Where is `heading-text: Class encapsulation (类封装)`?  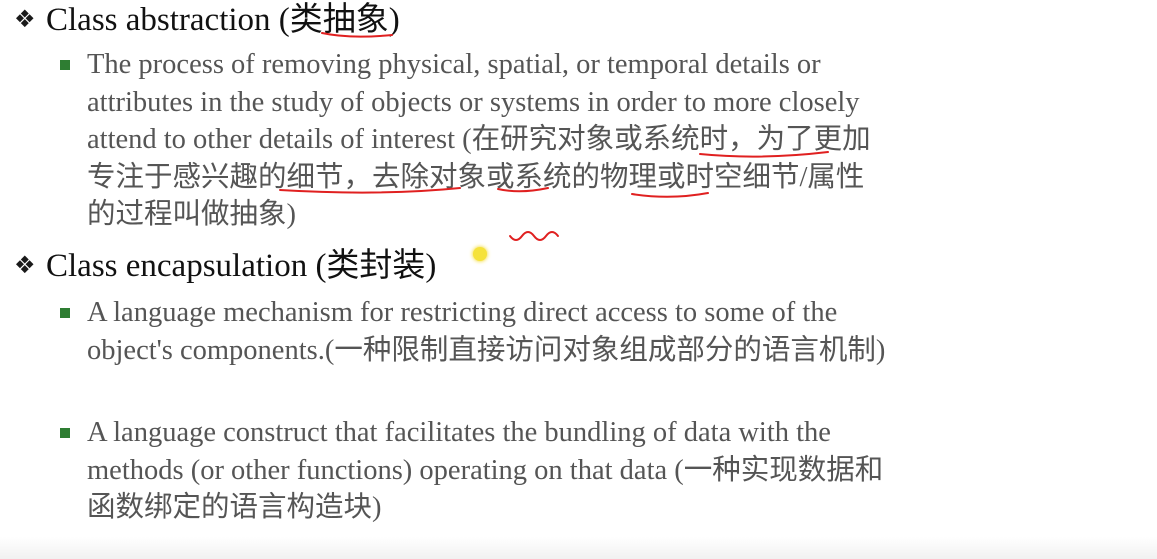
heading-text: Class encapsulation (类封装) is located at coordinates (241, 266).